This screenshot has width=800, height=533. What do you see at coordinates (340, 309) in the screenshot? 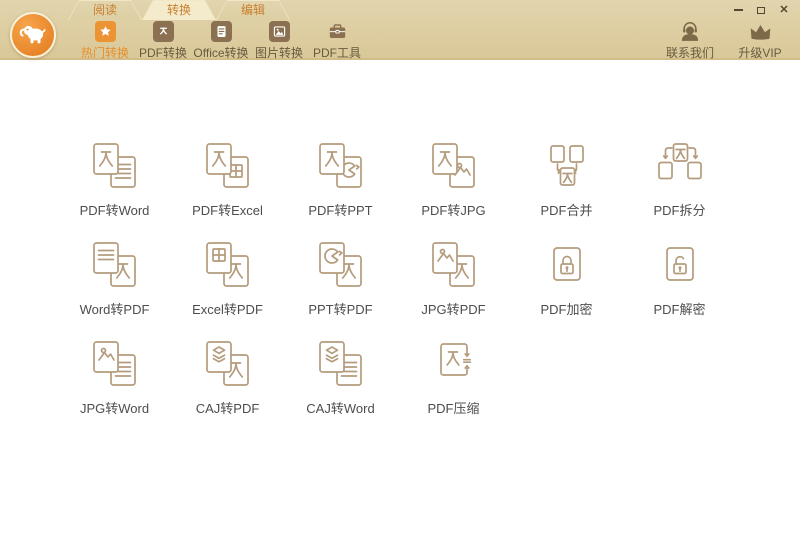
I see `tool-label: PPT转PDF` at bounding box center [340, 309].